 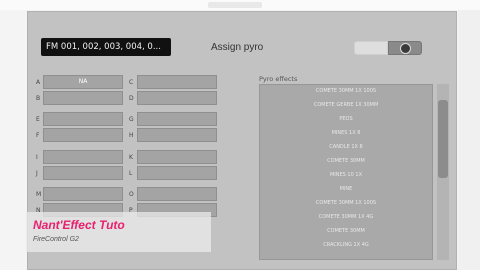 I want to click on toggle-left-segment, so click(x=371, y=48).